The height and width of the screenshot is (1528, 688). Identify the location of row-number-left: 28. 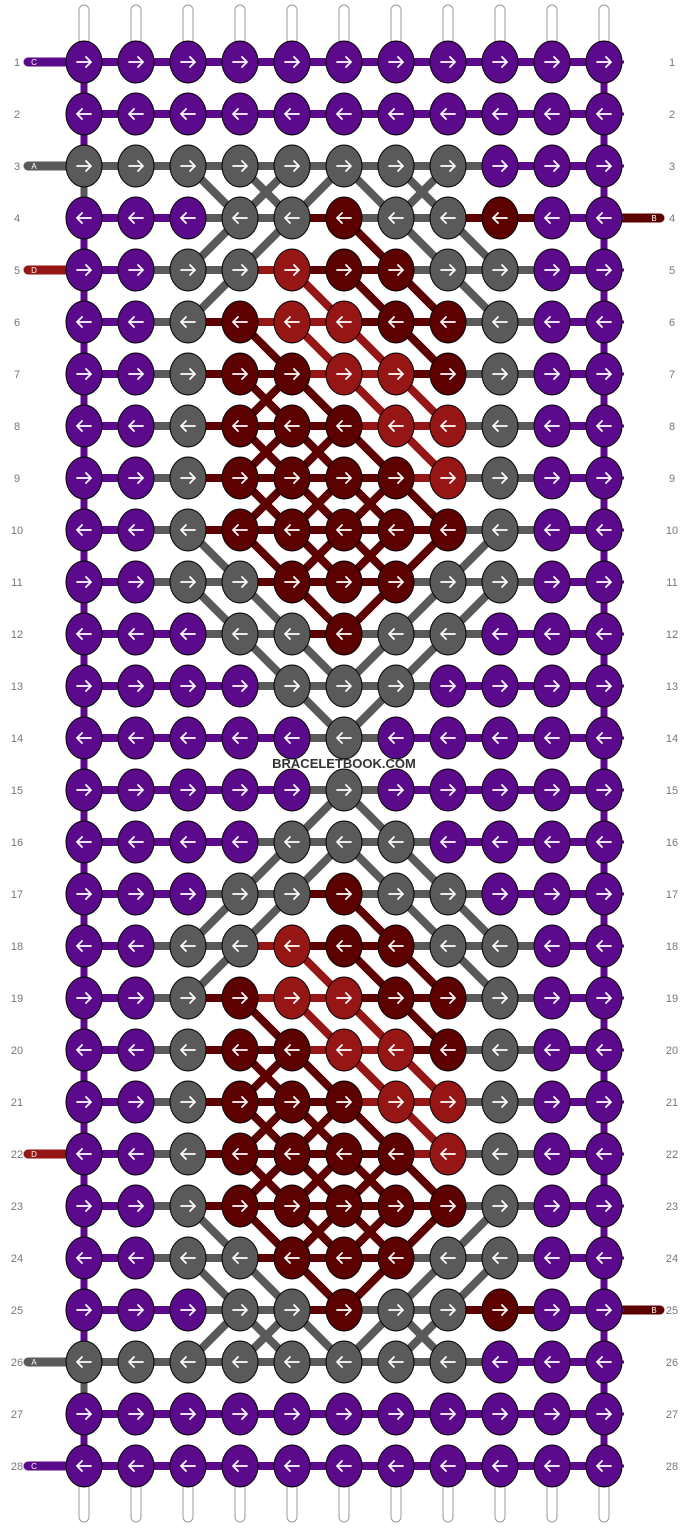
(17, 1467).